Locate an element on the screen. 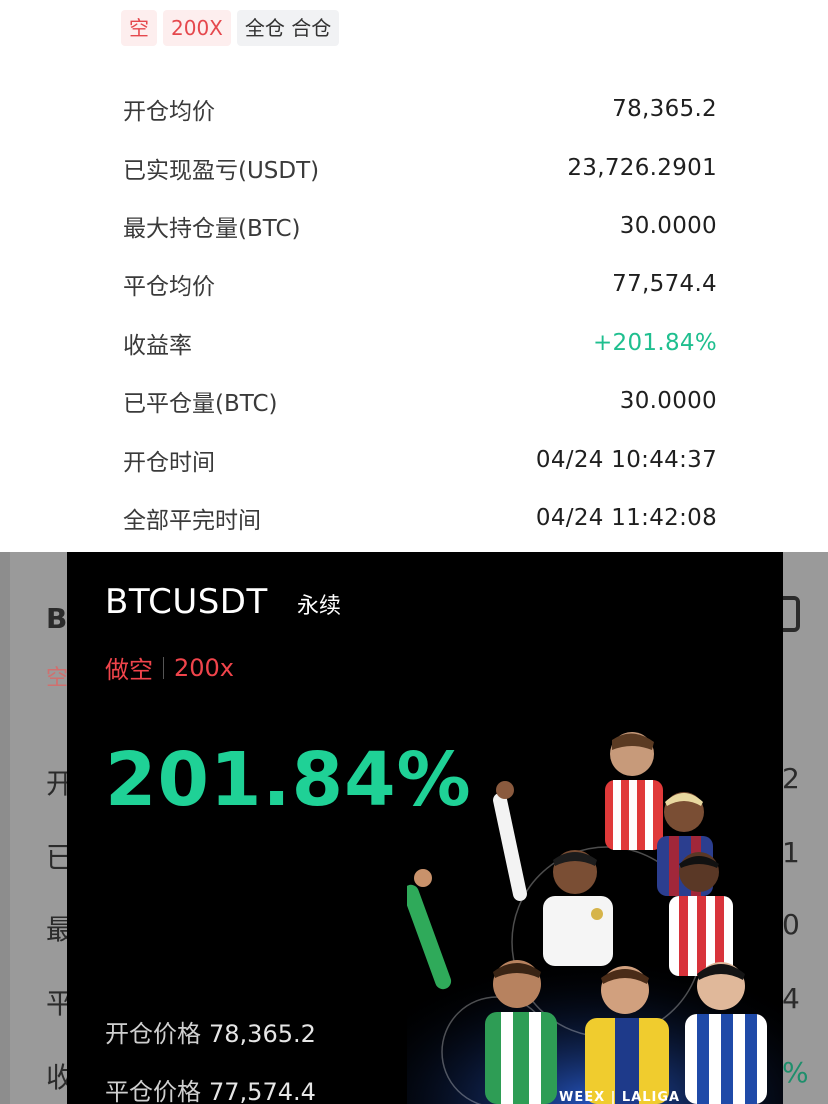  side-tag: 空 is located at coordinates (139, 28).